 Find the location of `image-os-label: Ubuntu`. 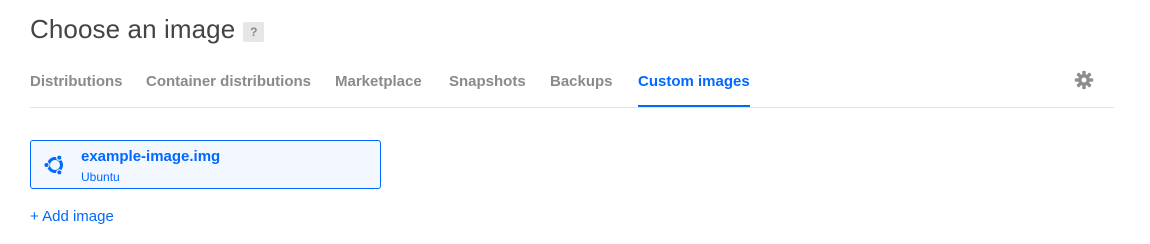

image-os-label: Ubuntu is located at coordinates (100, 177).